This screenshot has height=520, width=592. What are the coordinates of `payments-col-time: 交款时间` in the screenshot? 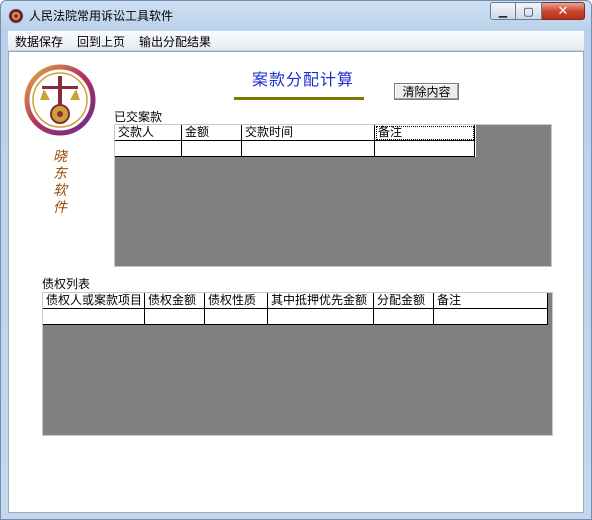 It's located at (308, 133).